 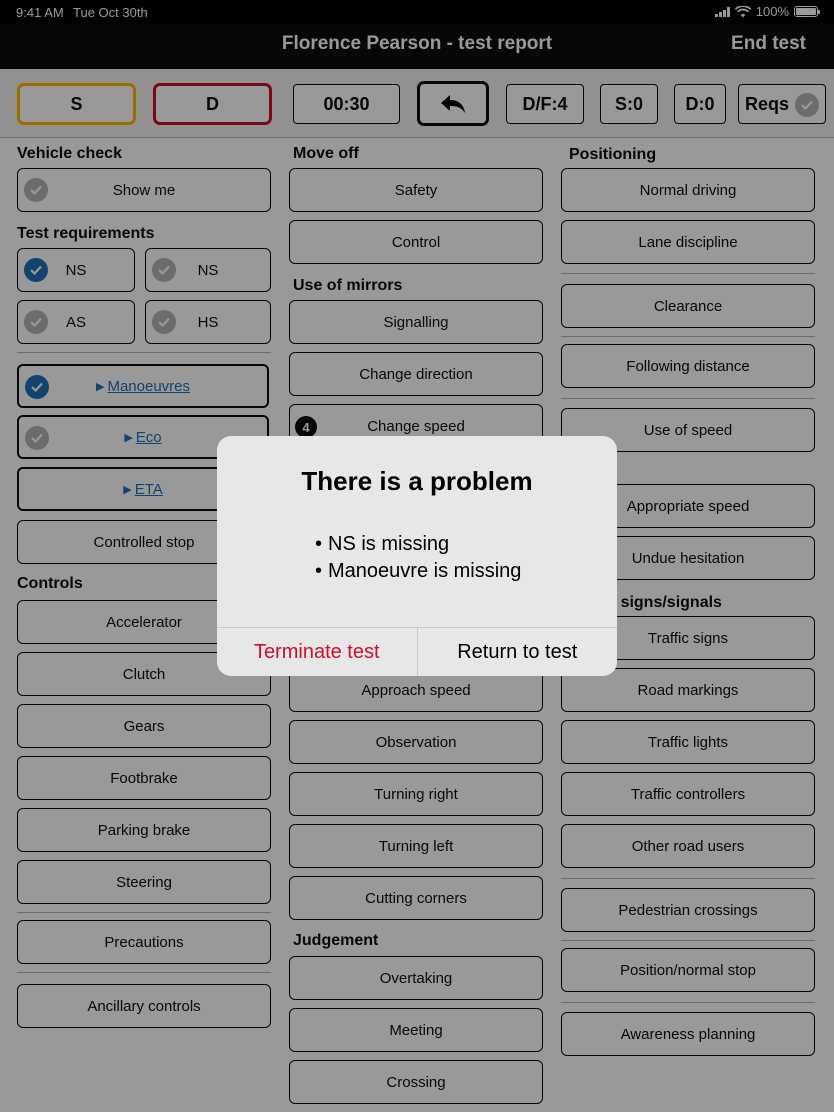 What do you see at coordinates (518, 652) in the screenshot?
I see `return-to-test-button: Return to test` at bounding box center [518, 652].